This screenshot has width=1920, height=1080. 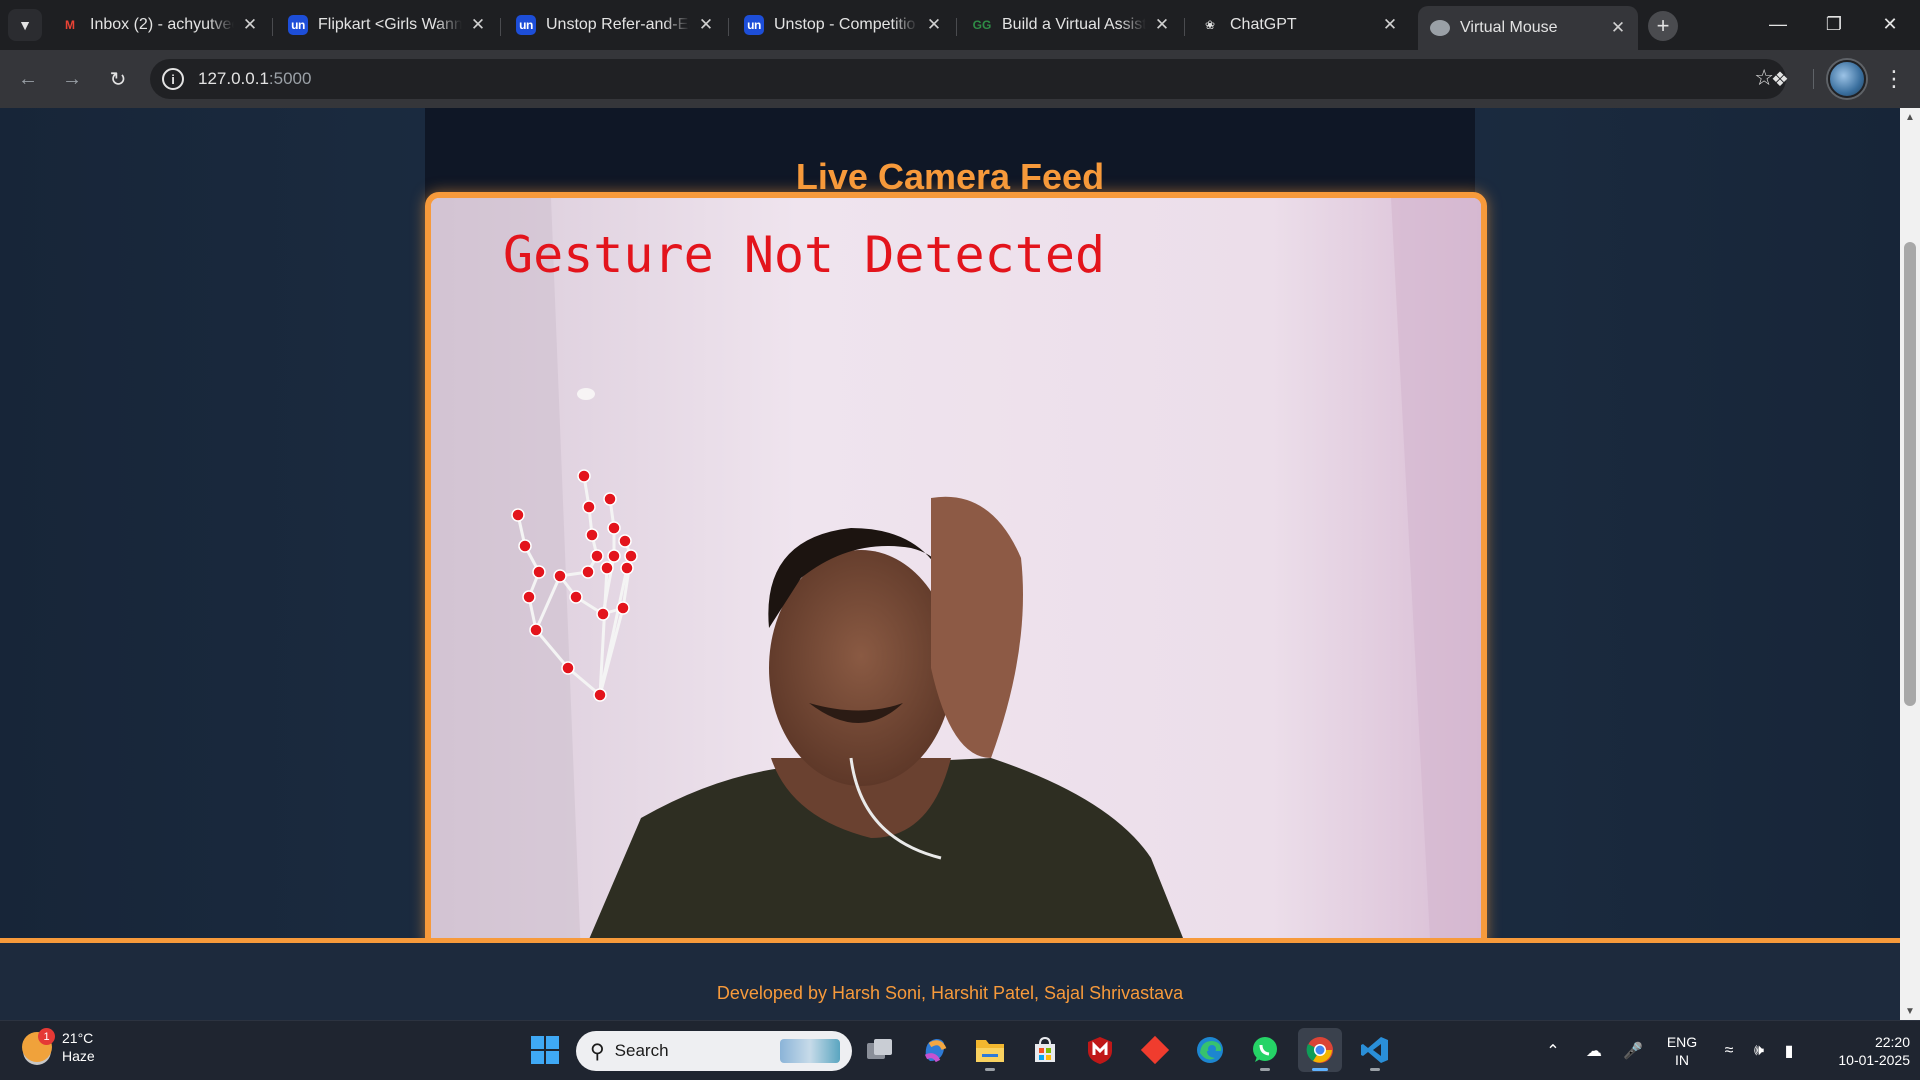 I want to click on reload-button: ↻, so click(x=118, y=79).